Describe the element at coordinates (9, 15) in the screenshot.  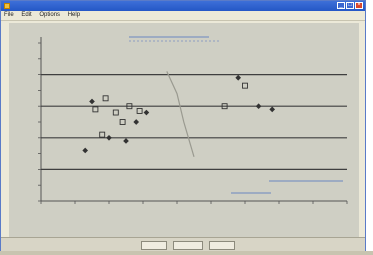
I see `menu-file: File` at that location.